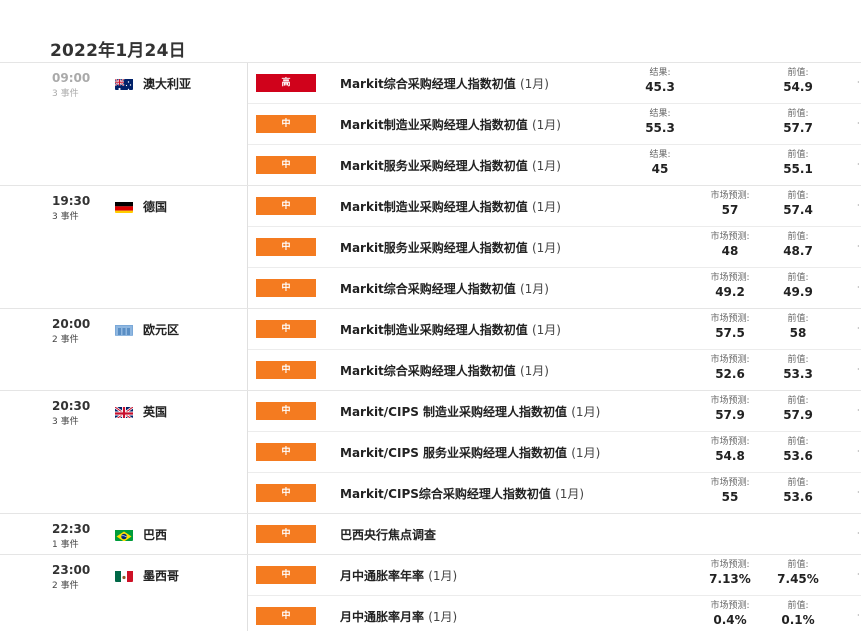 Image resolution: width=861 pixels, height=631 pixels. I want to click on previous-value: 57.9, so click(798, 415).